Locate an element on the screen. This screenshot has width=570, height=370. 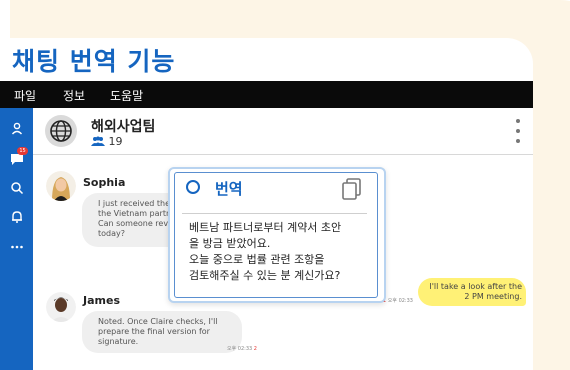
translation-line: 을 방금 받았어요. is located at coordinates (230, 243).